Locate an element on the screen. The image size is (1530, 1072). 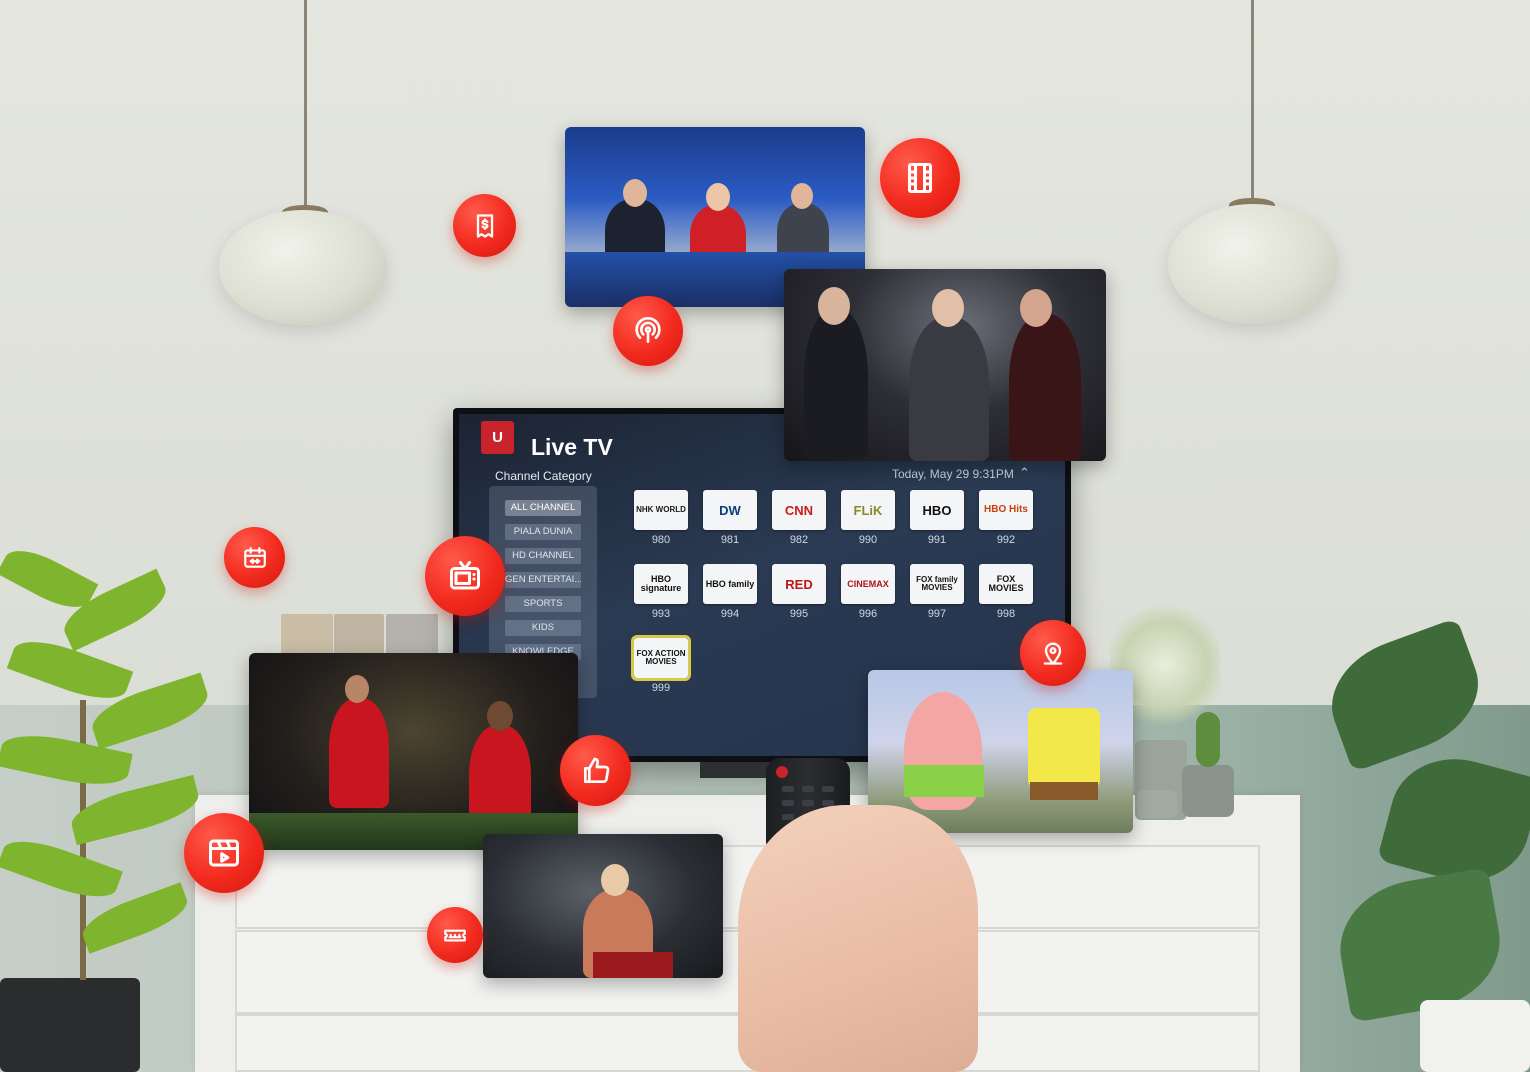
lamp-cord-left is located at coordinates (305, 106).